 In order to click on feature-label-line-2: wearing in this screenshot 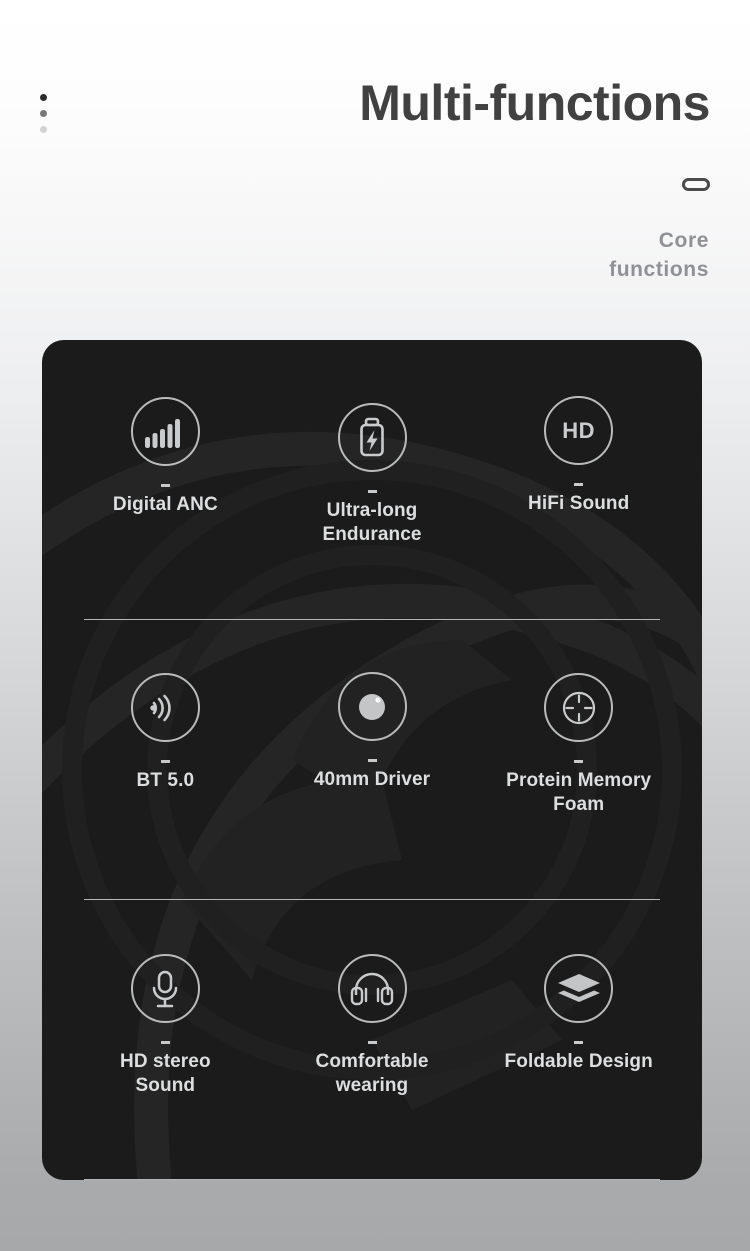, I will do `click(372, 1085)`.